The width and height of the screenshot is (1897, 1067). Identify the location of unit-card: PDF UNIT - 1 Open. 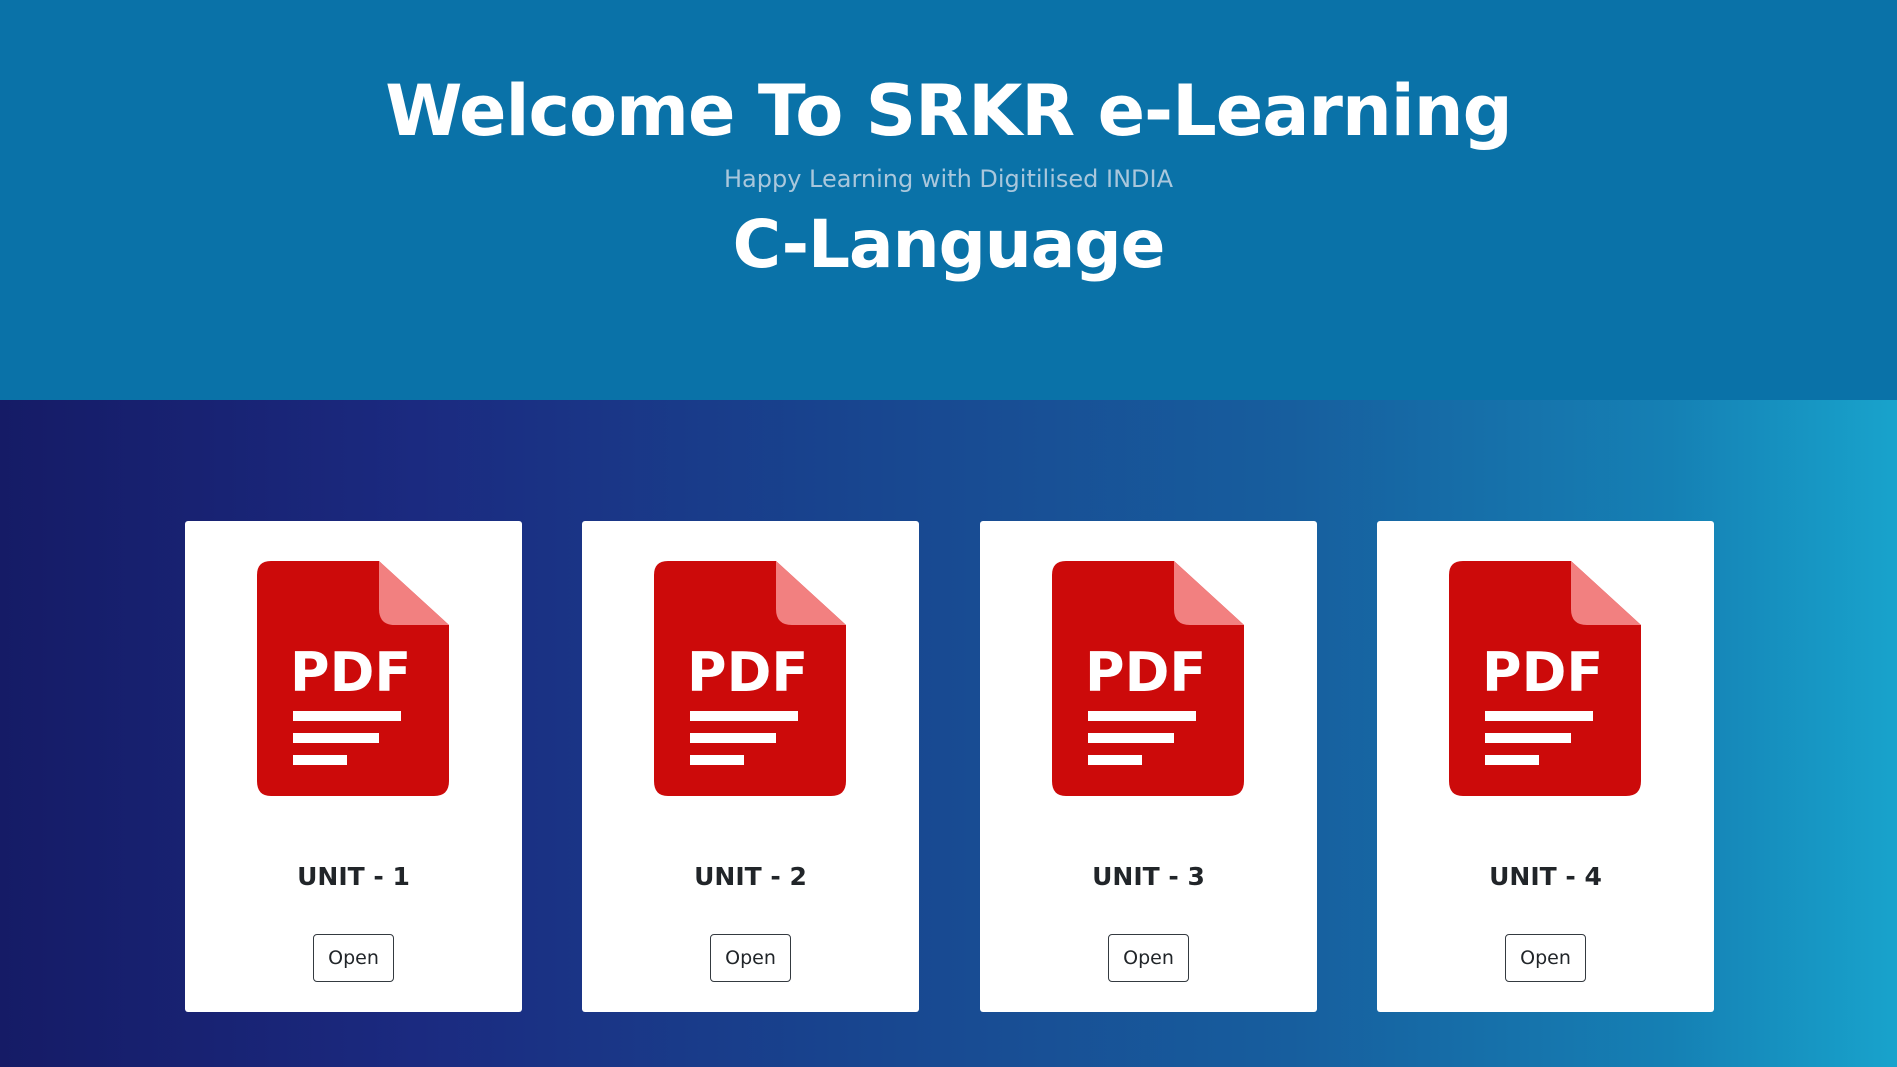
(353, 766).